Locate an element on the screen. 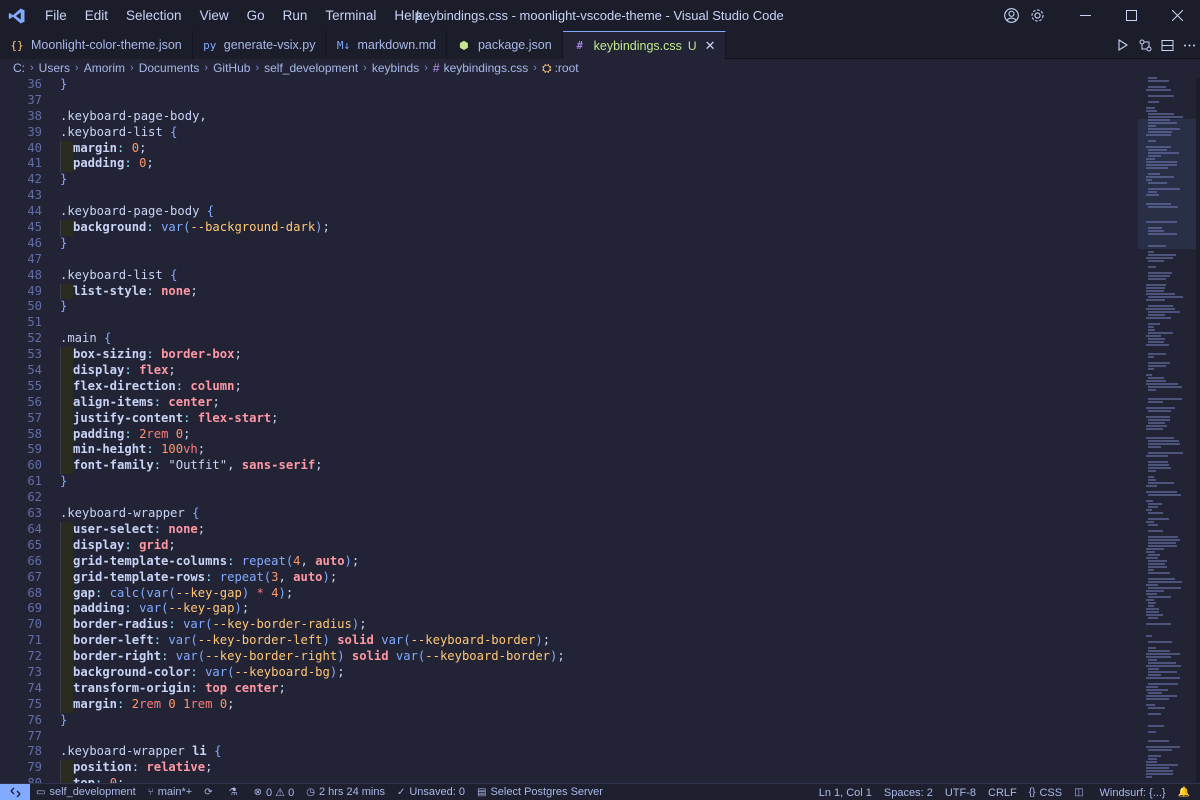  code-line: } is located at coordinates (598, 721).